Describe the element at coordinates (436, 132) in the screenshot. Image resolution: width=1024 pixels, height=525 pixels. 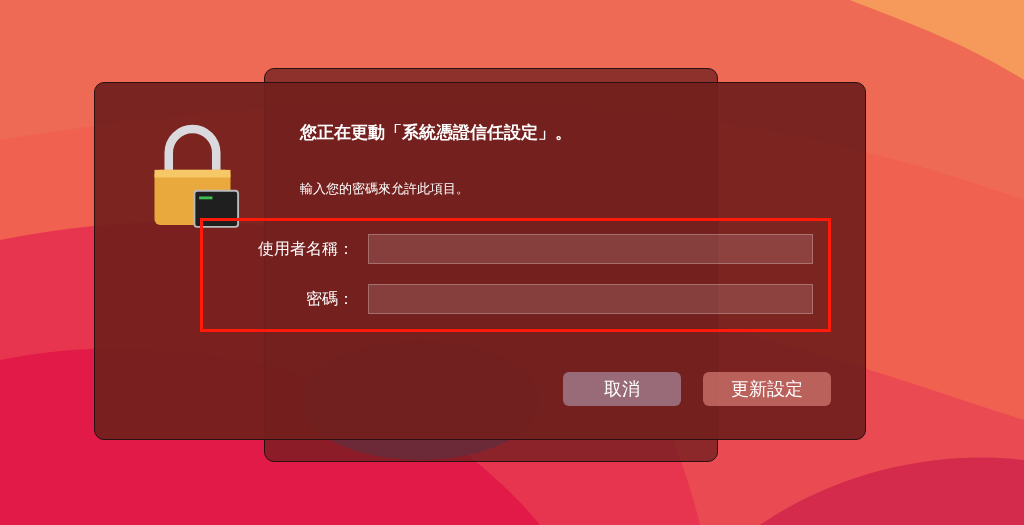
I see `dialog-title: 您正在更動「系統憑證信任設定」。` at that location.